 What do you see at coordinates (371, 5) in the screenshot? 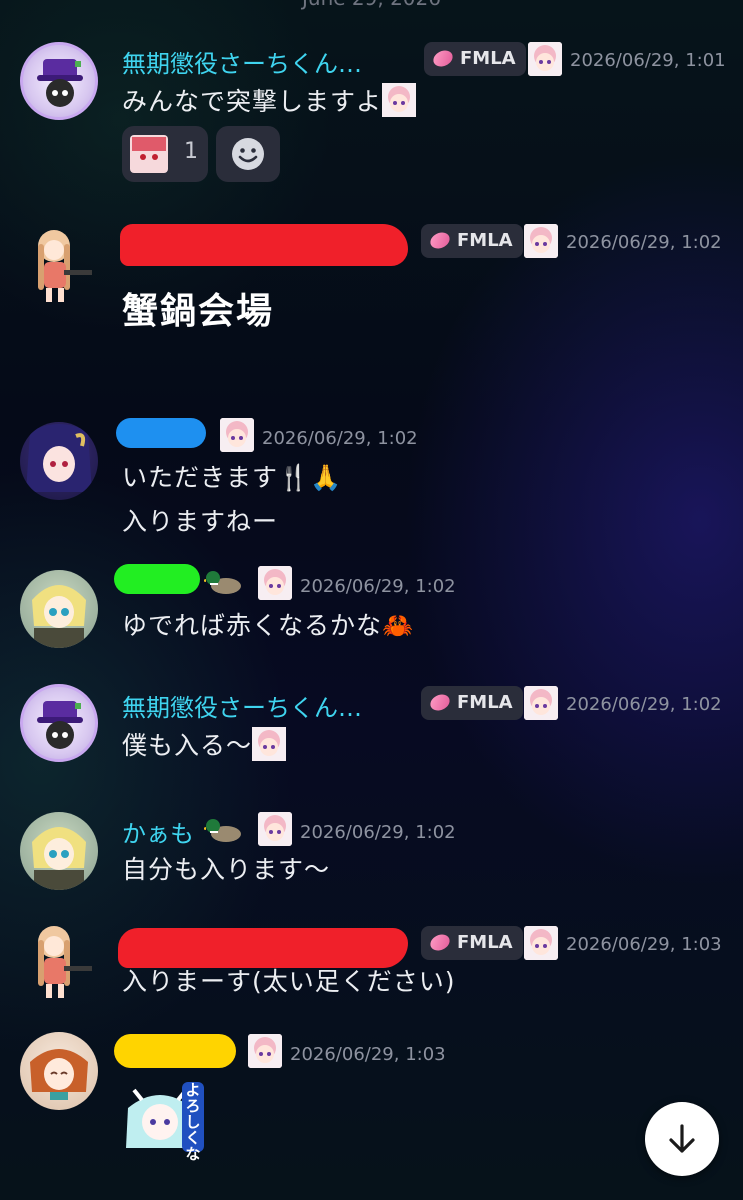
I see `date-divider: June 29, 2026` at bounding box center [371, 5].